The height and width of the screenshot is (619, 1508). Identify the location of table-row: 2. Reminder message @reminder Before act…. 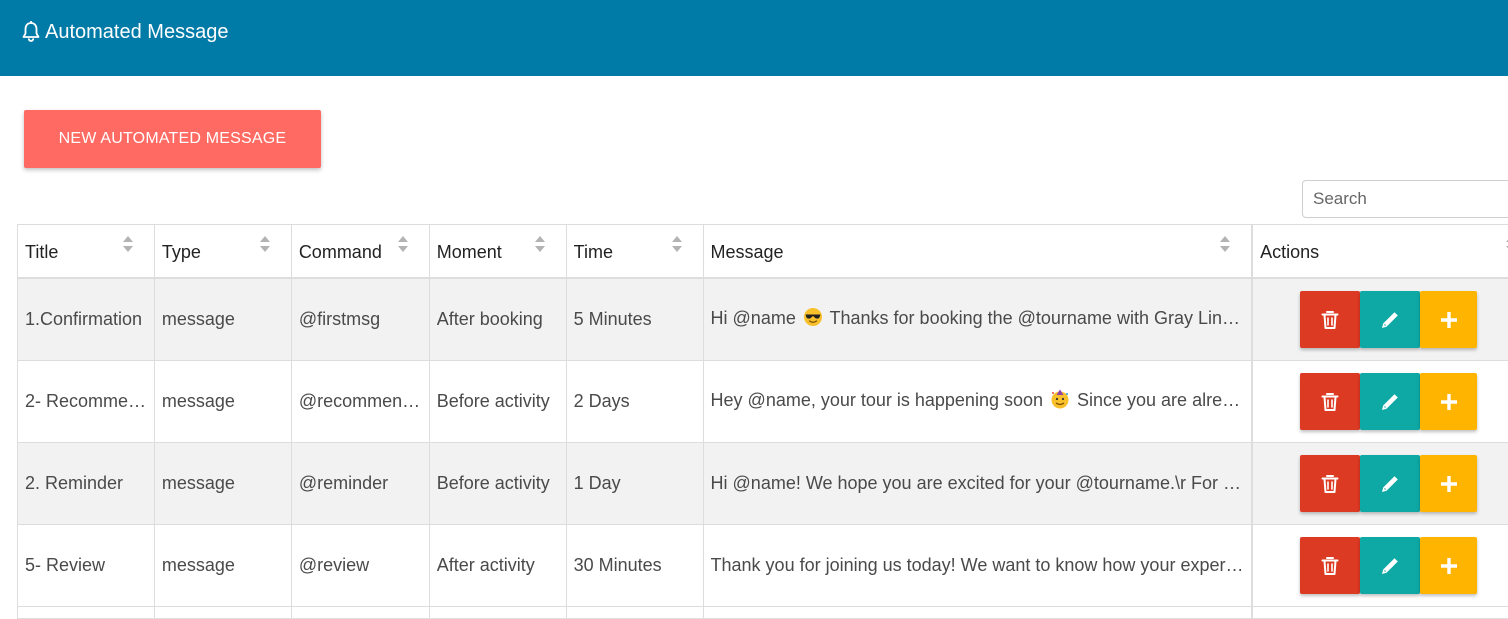
(763, 484).